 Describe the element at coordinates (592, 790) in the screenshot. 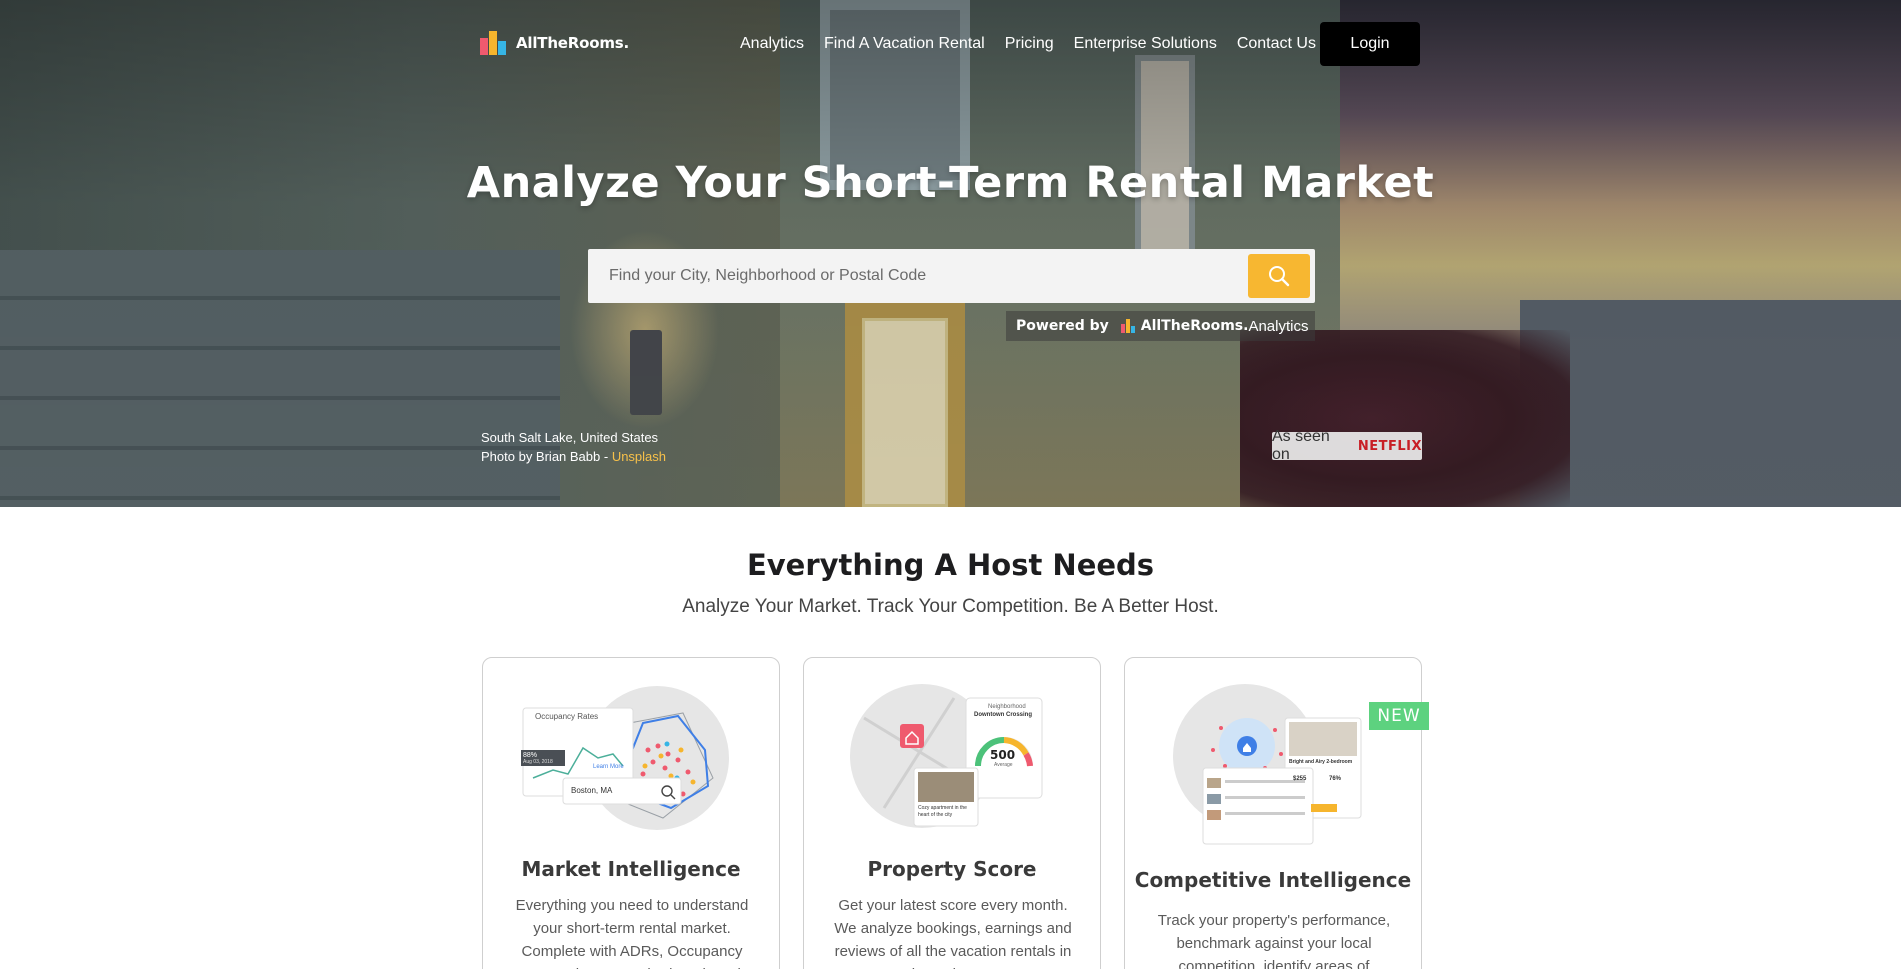

I see `map-search-value: Boston, MA` at that location.